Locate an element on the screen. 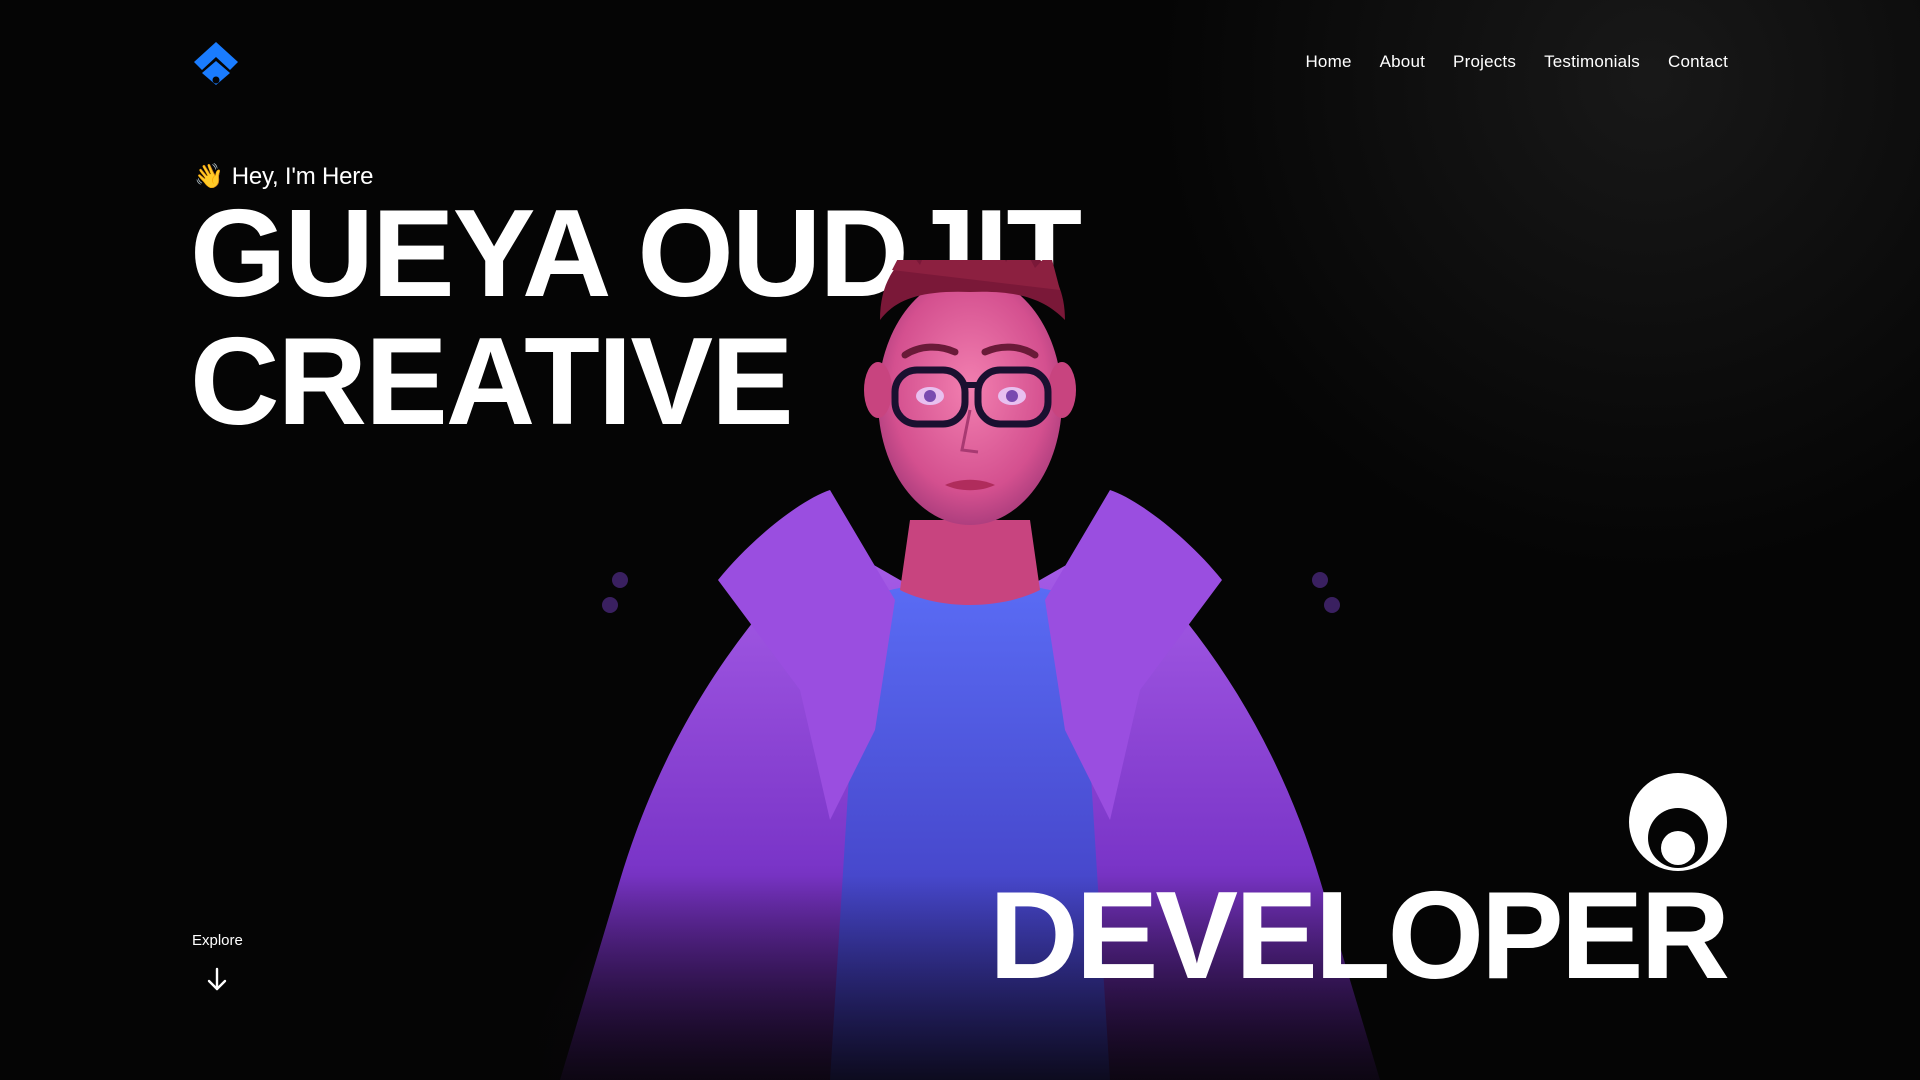 The image size is (1920, 1080). nav-home-link: Home is located at coordinates (1328, 62).